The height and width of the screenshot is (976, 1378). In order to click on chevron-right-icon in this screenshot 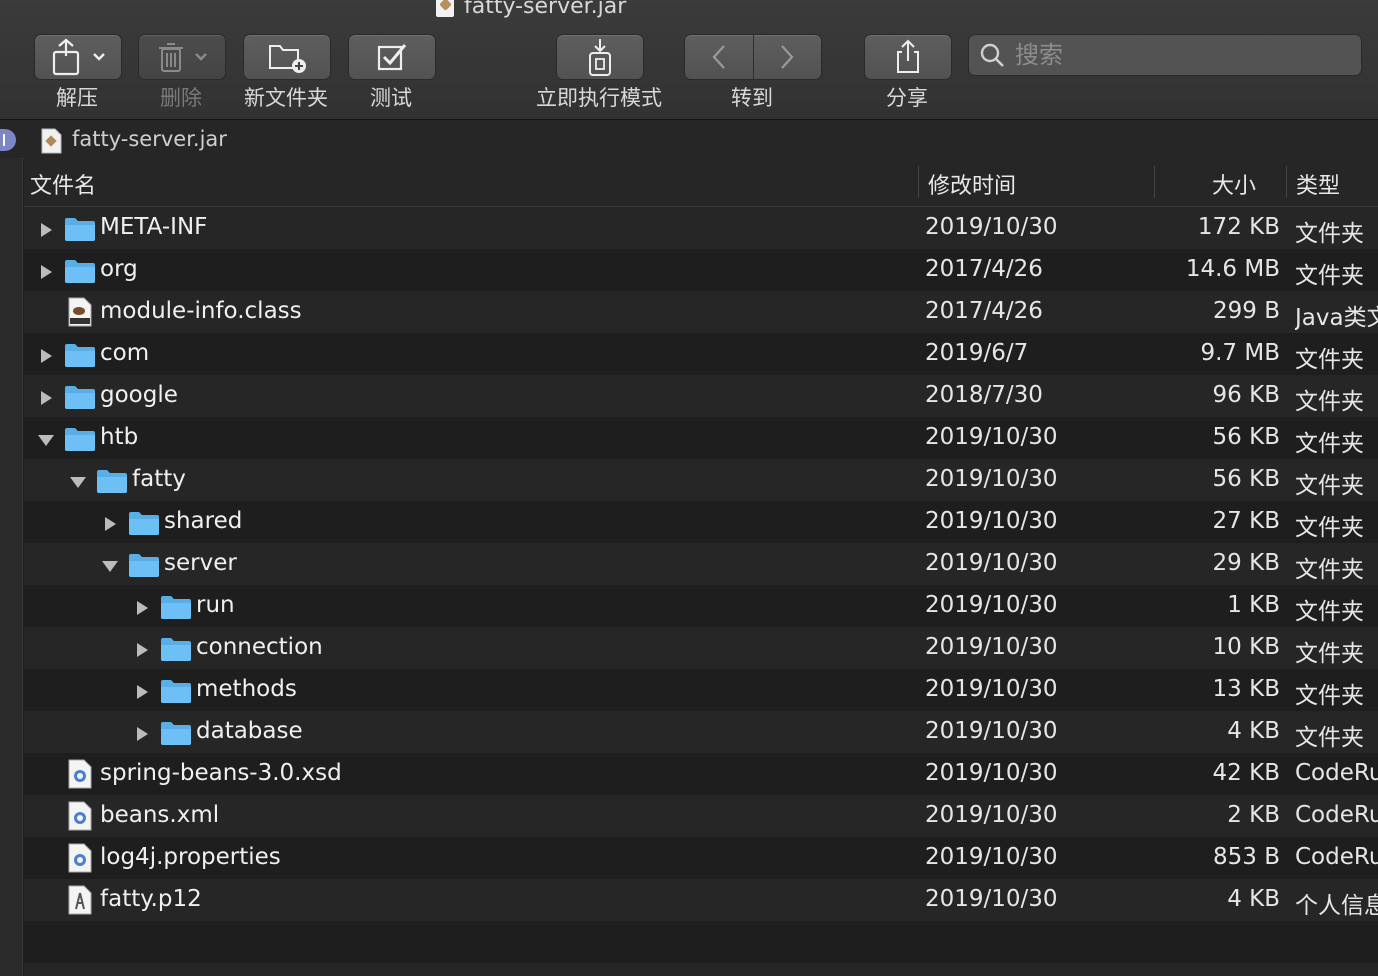, I will do `click(787, 57)`.